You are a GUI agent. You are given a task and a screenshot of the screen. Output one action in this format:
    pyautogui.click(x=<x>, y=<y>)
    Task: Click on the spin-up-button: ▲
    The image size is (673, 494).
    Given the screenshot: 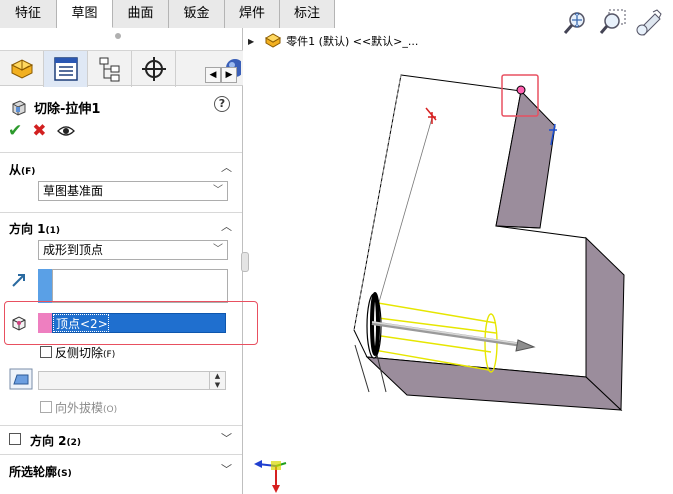 What is the action you would take?
    pyautogui.click(x=217, y=376)
    